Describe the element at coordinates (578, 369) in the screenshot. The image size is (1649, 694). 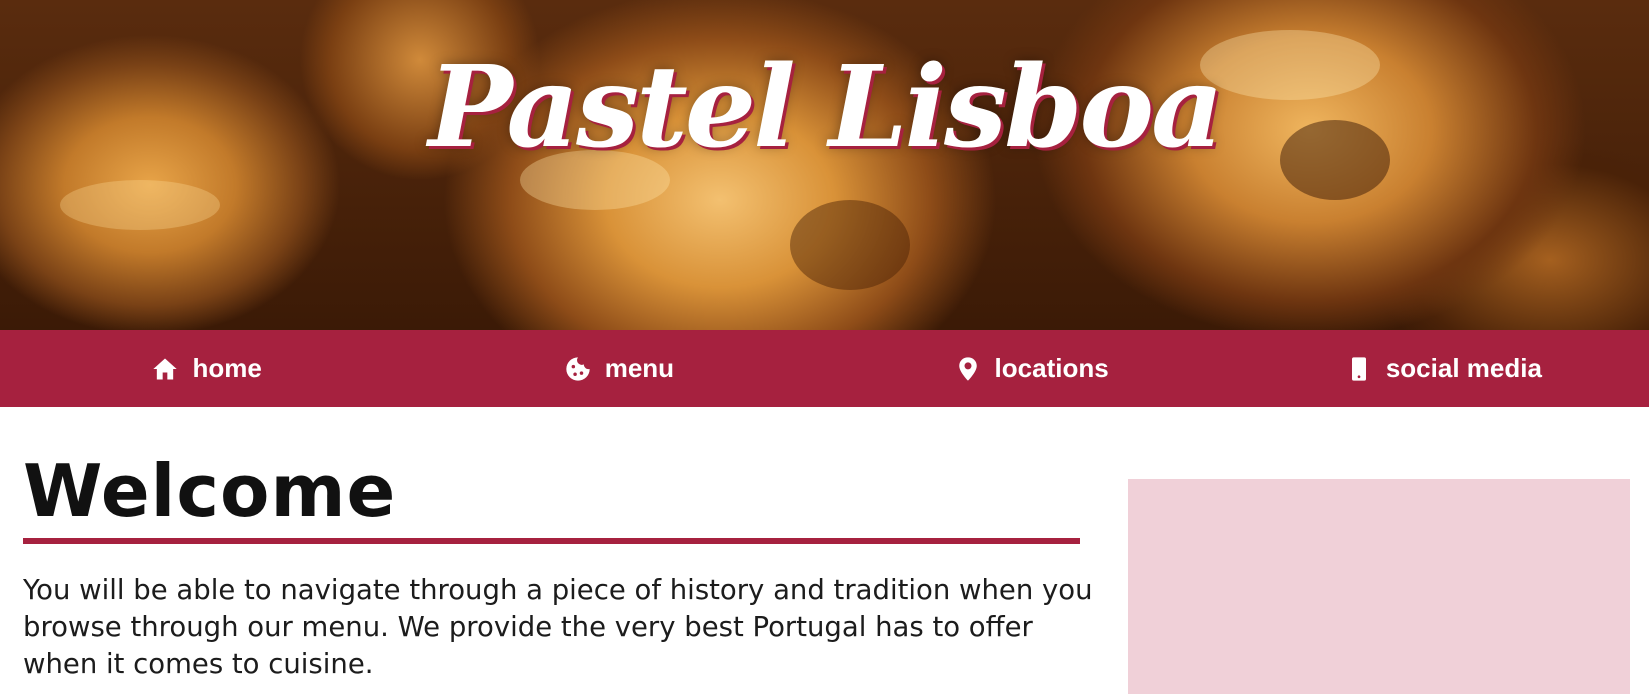
I see `cookie-icon` at that location.